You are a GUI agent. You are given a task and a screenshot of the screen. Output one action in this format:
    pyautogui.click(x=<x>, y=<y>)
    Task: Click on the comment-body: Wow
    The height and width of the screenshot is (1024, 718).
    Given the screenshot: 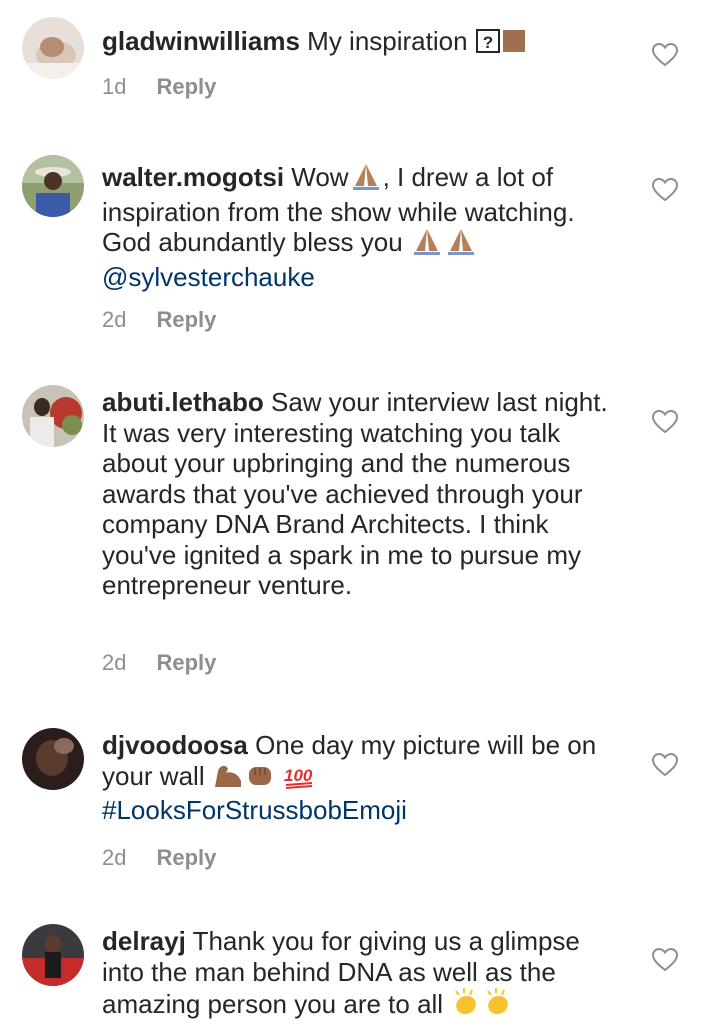 What is the action you would take?
    pyautogui.click(x=316, y=177)
    